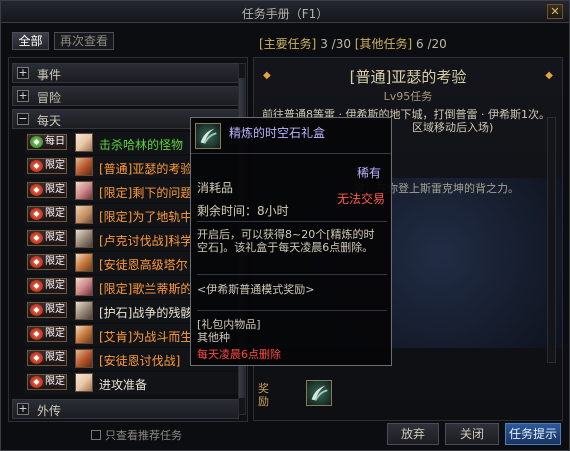 This screenshot has height=451, width=570. I want to click on tooltip-reset-notice: 每天凌晨6点删除, so click(239, 354).